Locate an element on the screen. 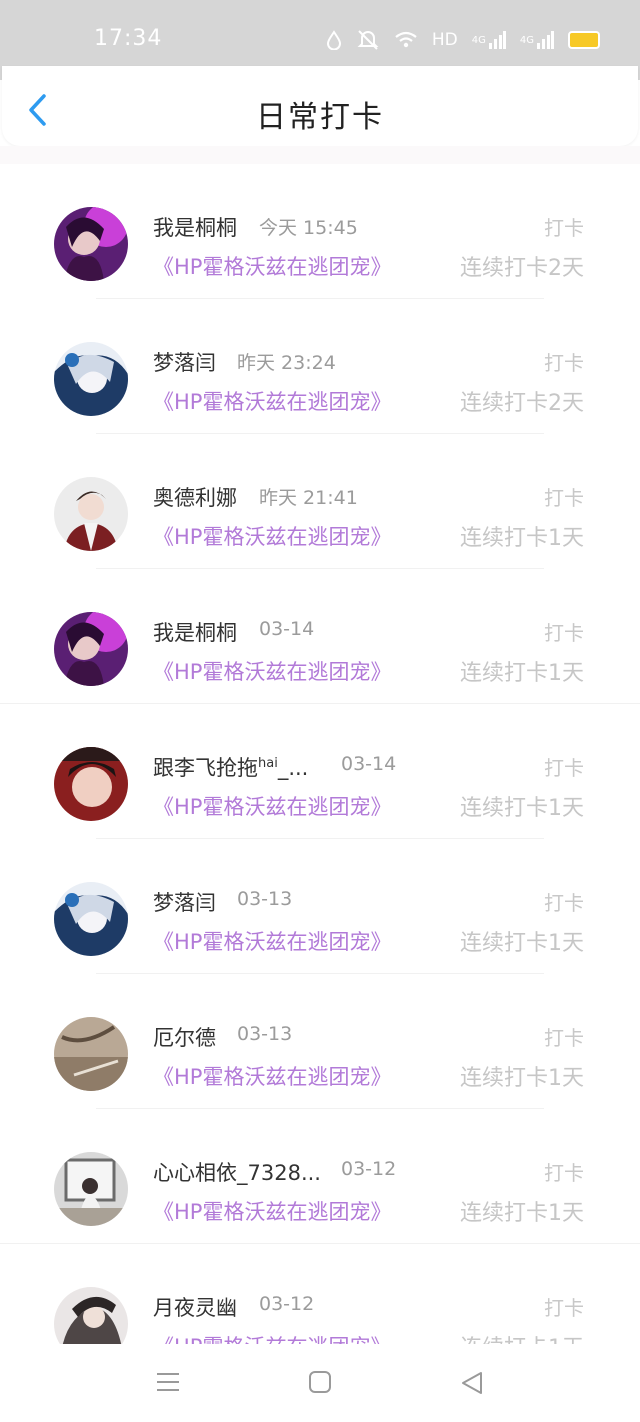 This screenshot has height=1422, width=640. app-header: 日常打卡 is located at coordinates (320, 106).